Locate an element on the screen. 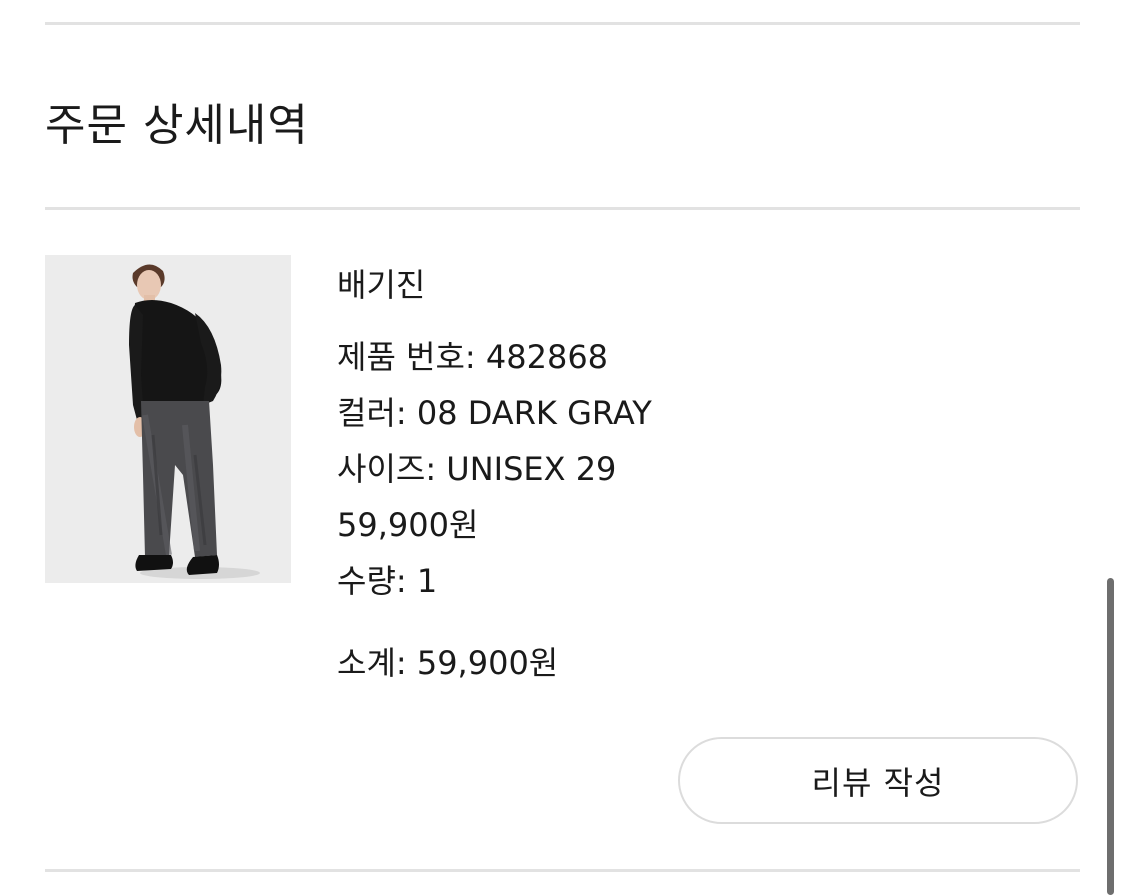  product-name: 배기진 is located at coordinates (381, 285).